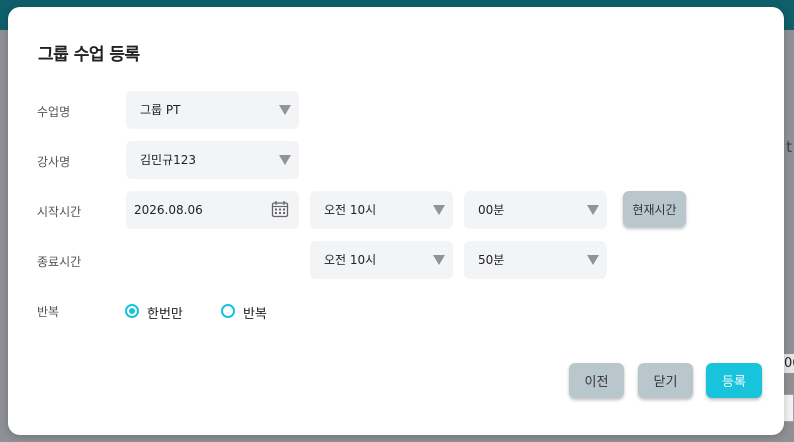  I want to click on start-time-label: 시작시간, so click(59, 212).